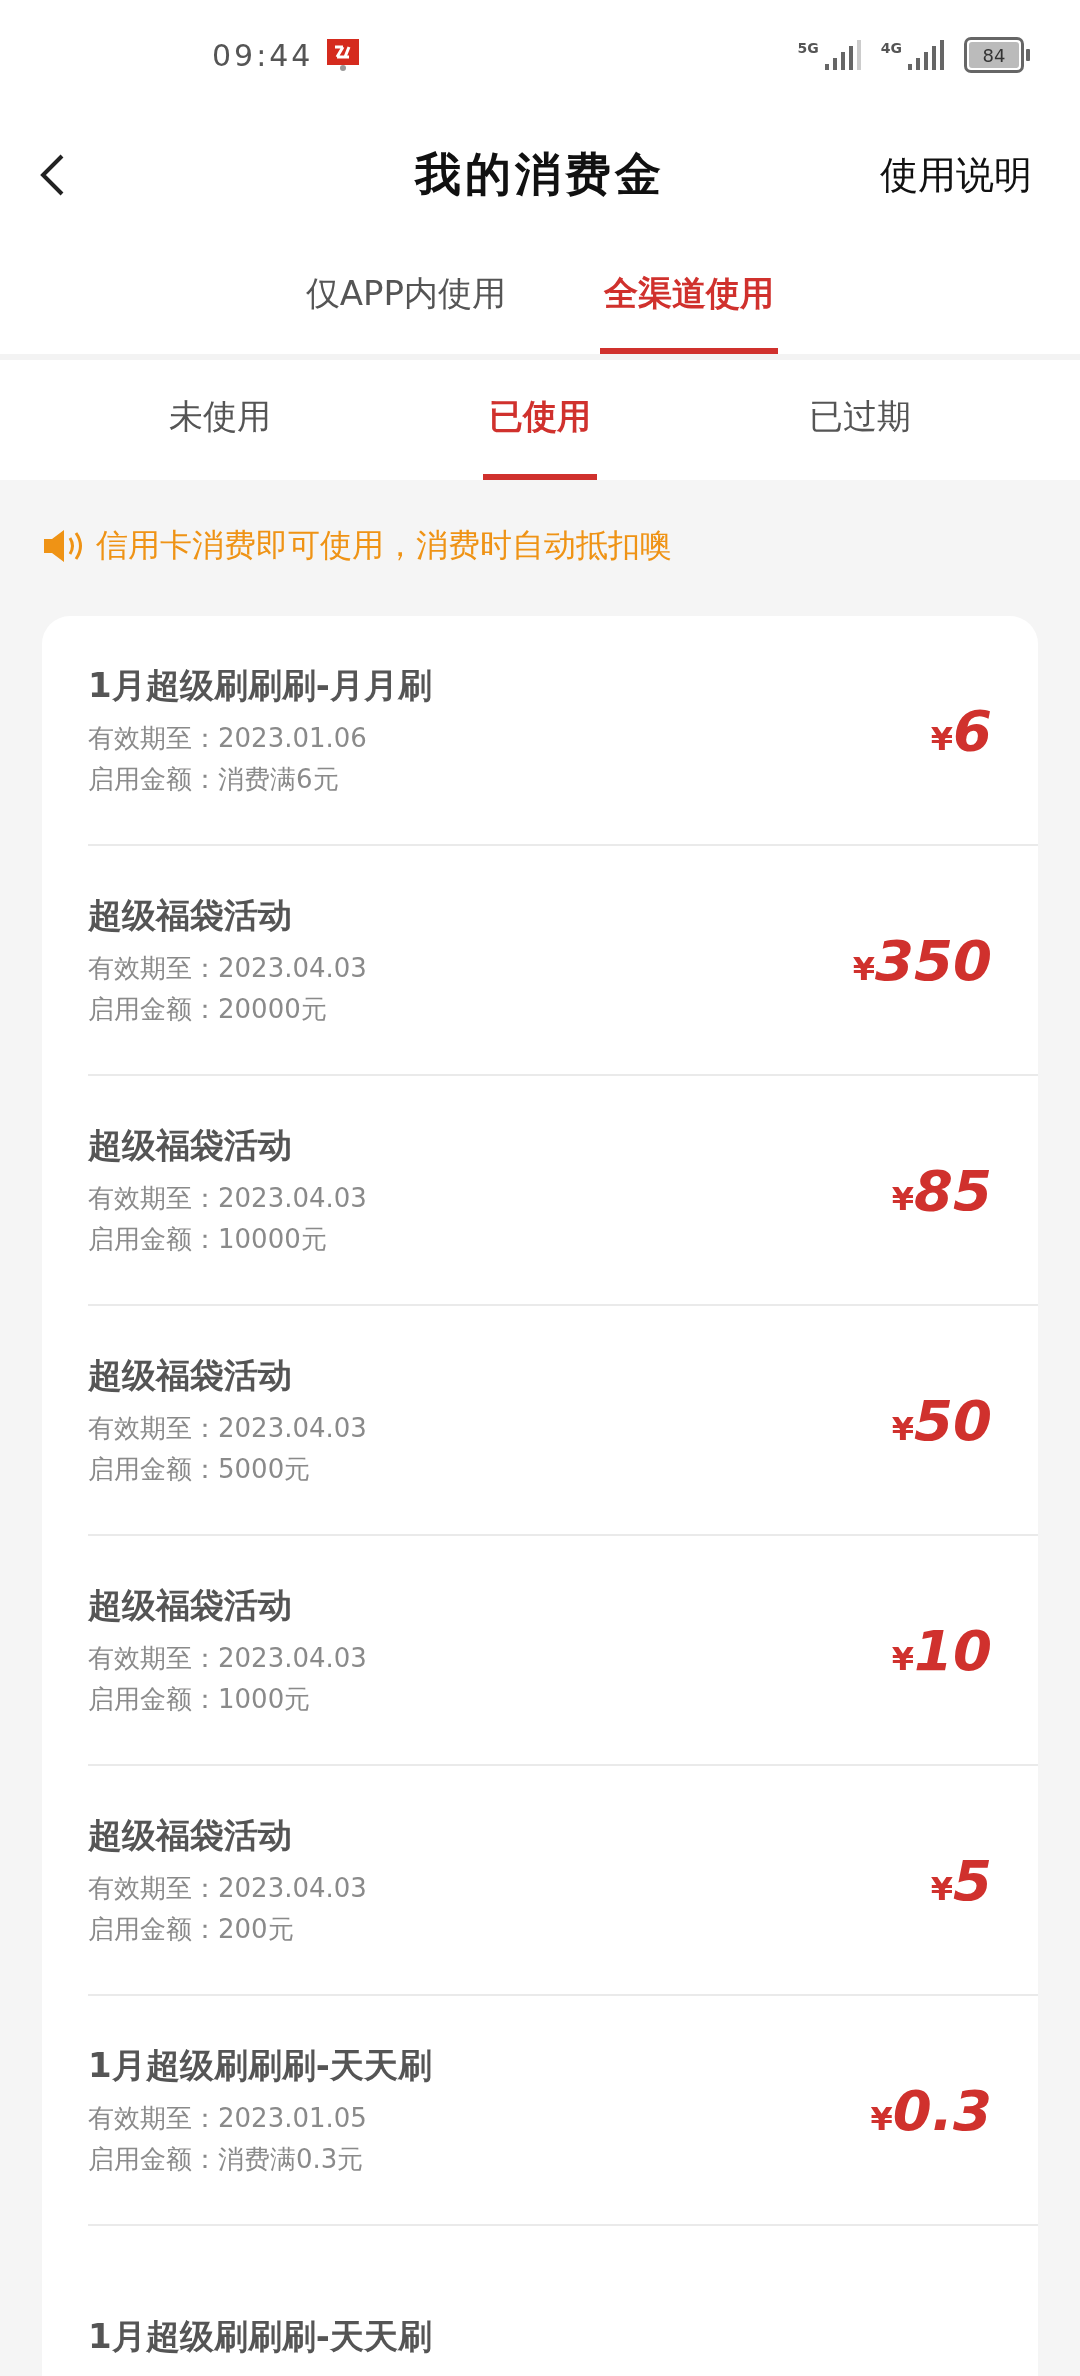  Describe the element at coordinates (214, 779) in the screenshot. I see `minimum-spend: 启用金额：消费满6元` at that location.